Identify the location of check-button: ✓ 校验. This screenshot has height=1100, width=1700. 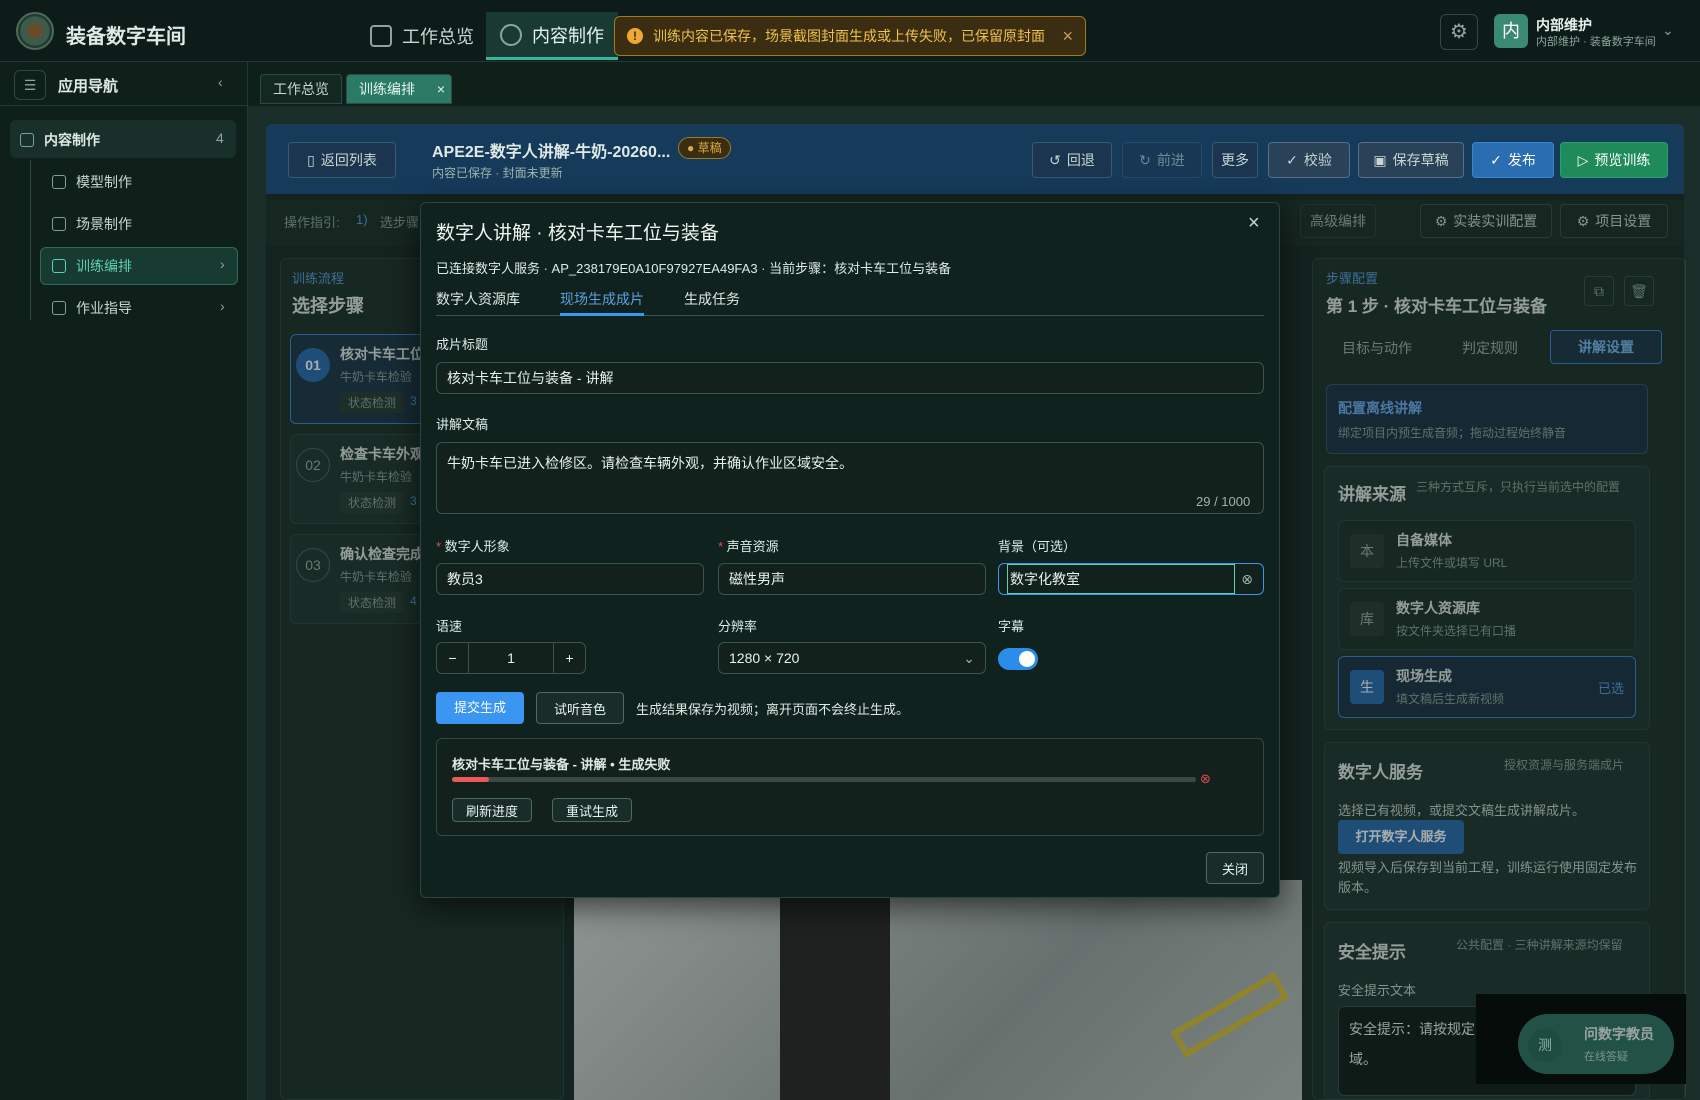
(1309, 160).